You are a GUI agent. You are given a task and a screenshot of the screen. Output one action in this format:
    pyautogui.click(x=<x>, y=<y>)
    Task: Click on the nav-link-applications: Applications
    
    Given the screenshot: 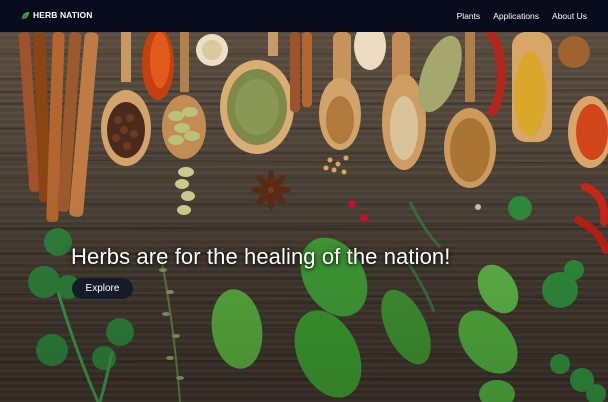 What is the action you would take?
    pyautogui.click(x=516, y=16)
    